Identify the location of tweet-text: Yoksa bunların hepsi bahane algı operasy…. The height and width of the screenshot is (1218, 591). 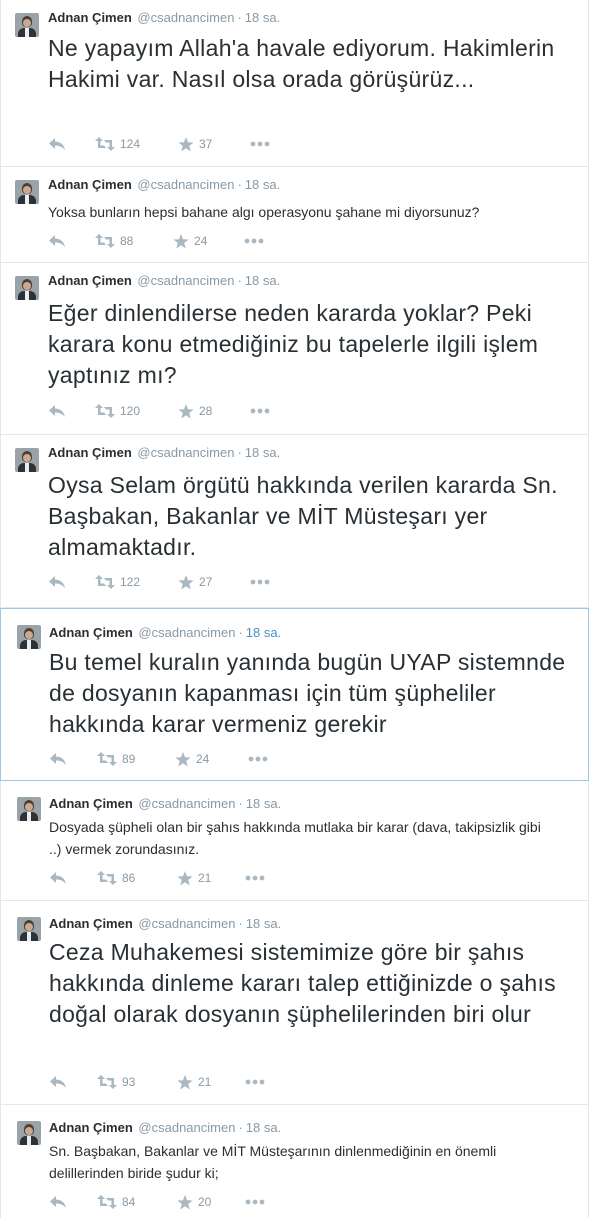
(264, 212).